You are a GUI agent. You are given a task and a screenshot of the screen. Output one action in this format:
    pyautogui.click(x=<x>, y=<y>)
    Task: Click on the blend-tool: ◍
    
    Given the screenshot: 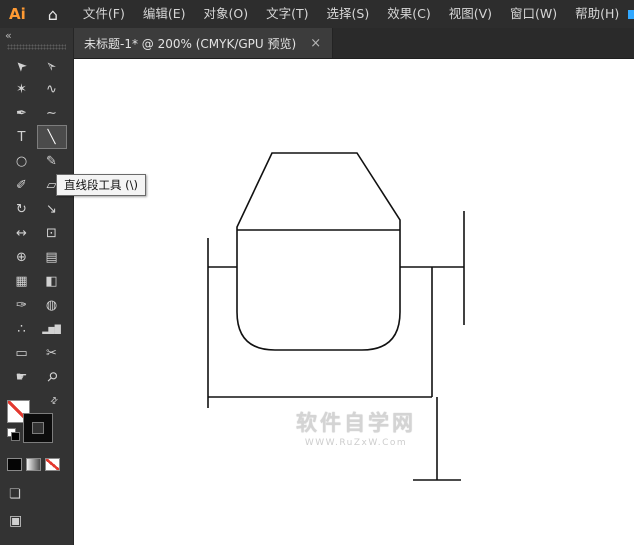 What is the action you would take?
    pyautogui.click(x=52, y=305)
    